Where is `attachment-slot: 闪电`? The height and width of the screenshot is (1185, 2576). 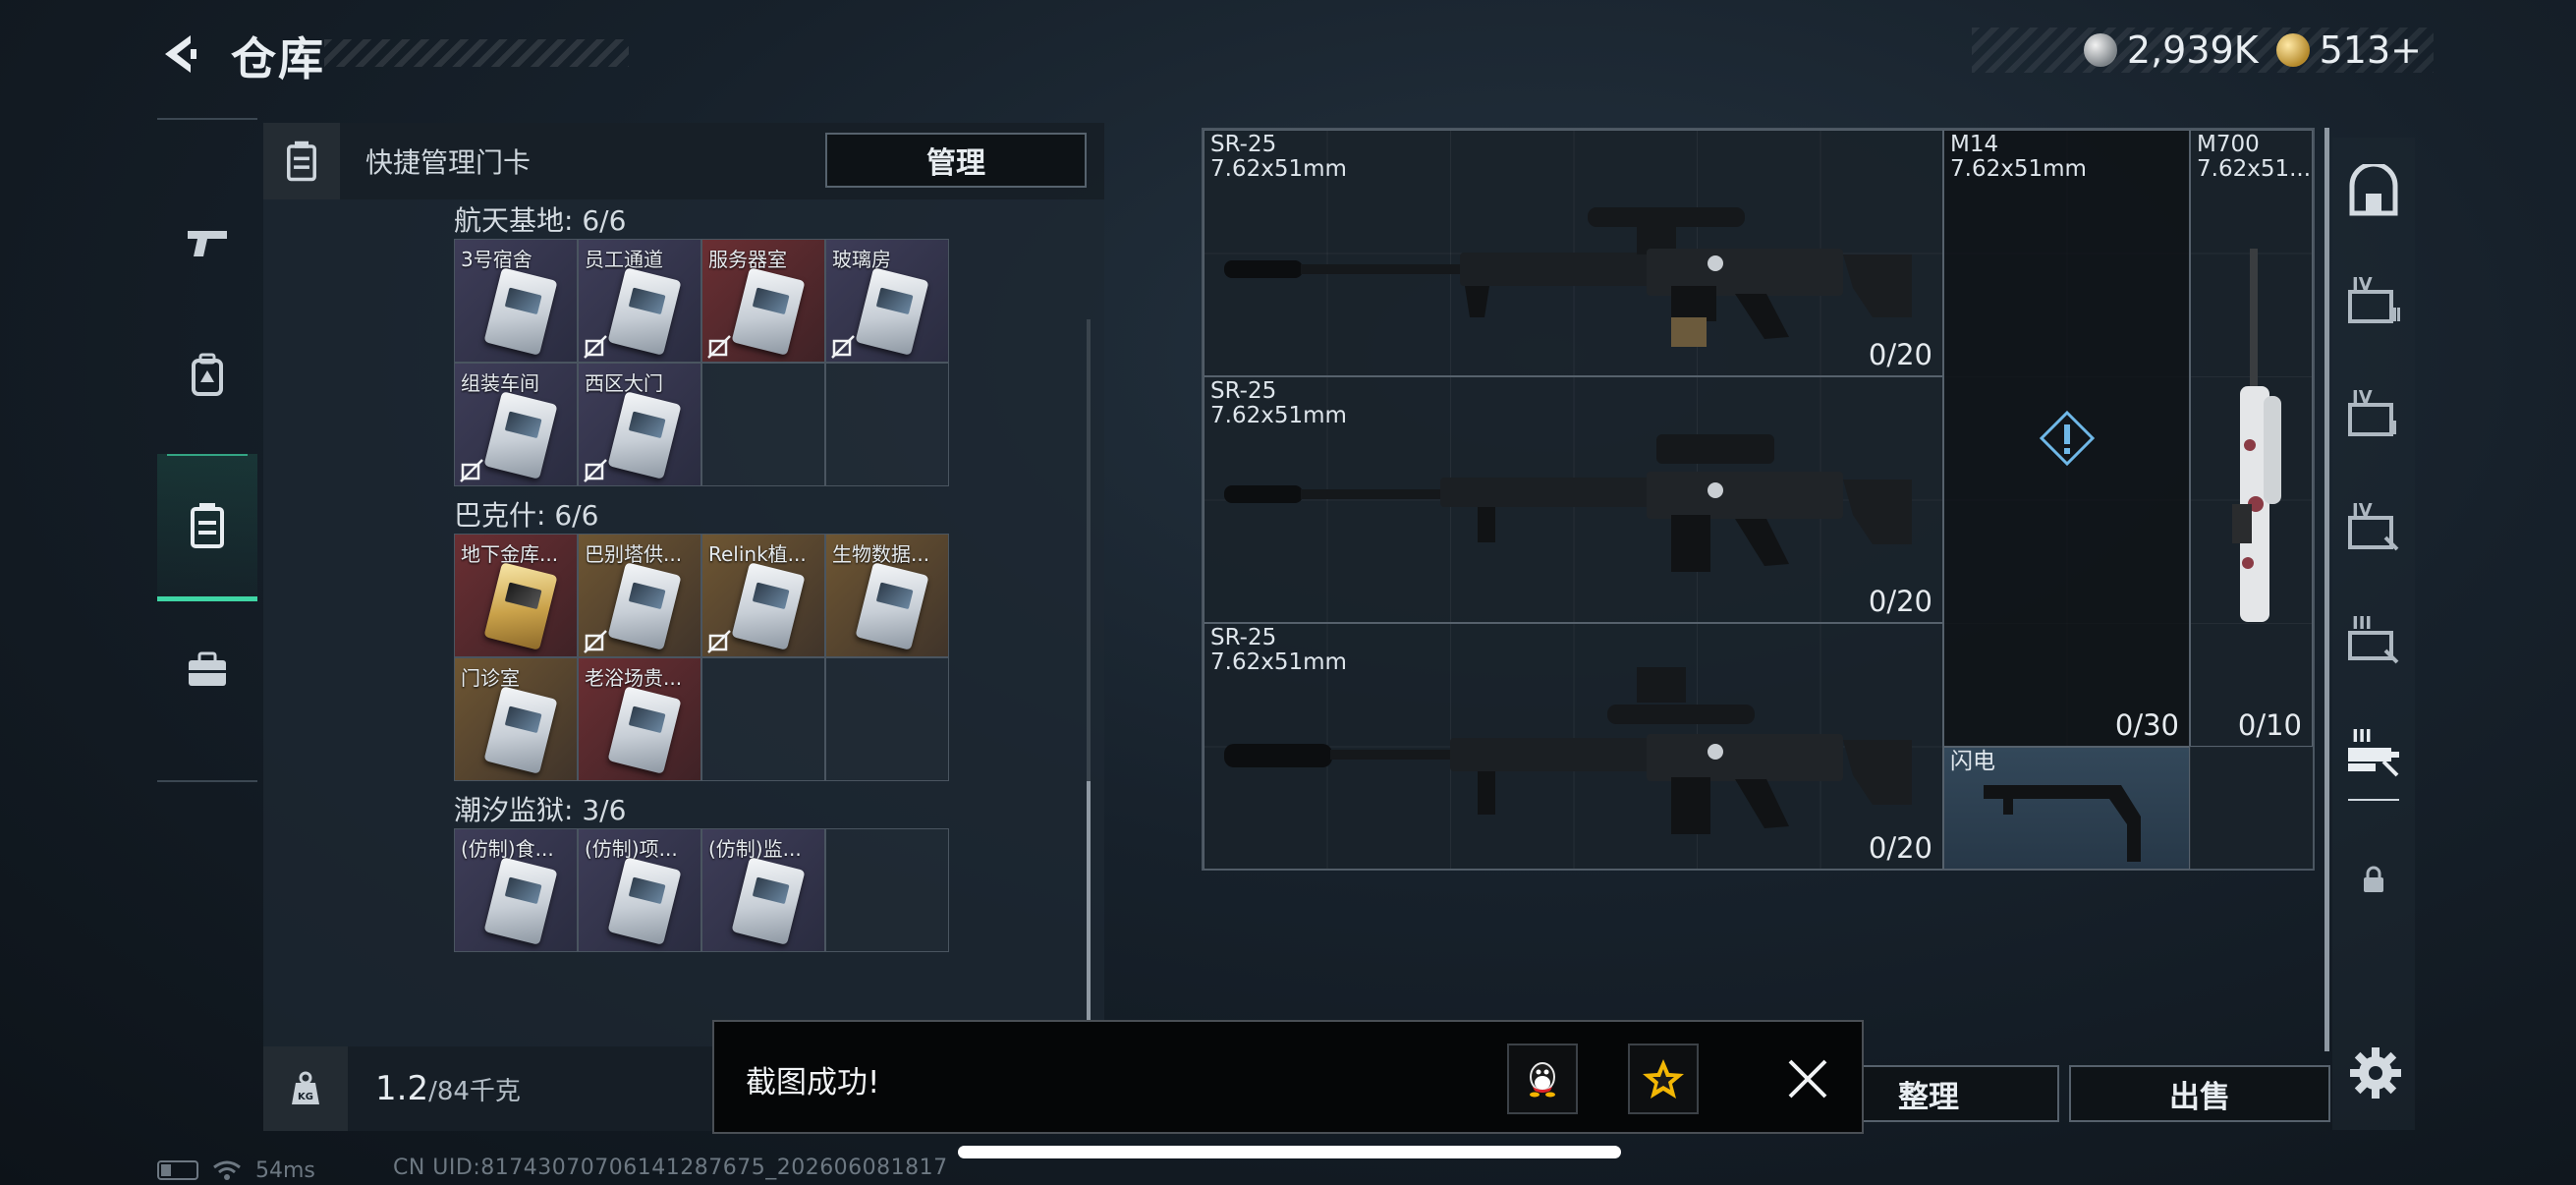 attachment-slot: 闪电 is located at coordinates (2066, 809).